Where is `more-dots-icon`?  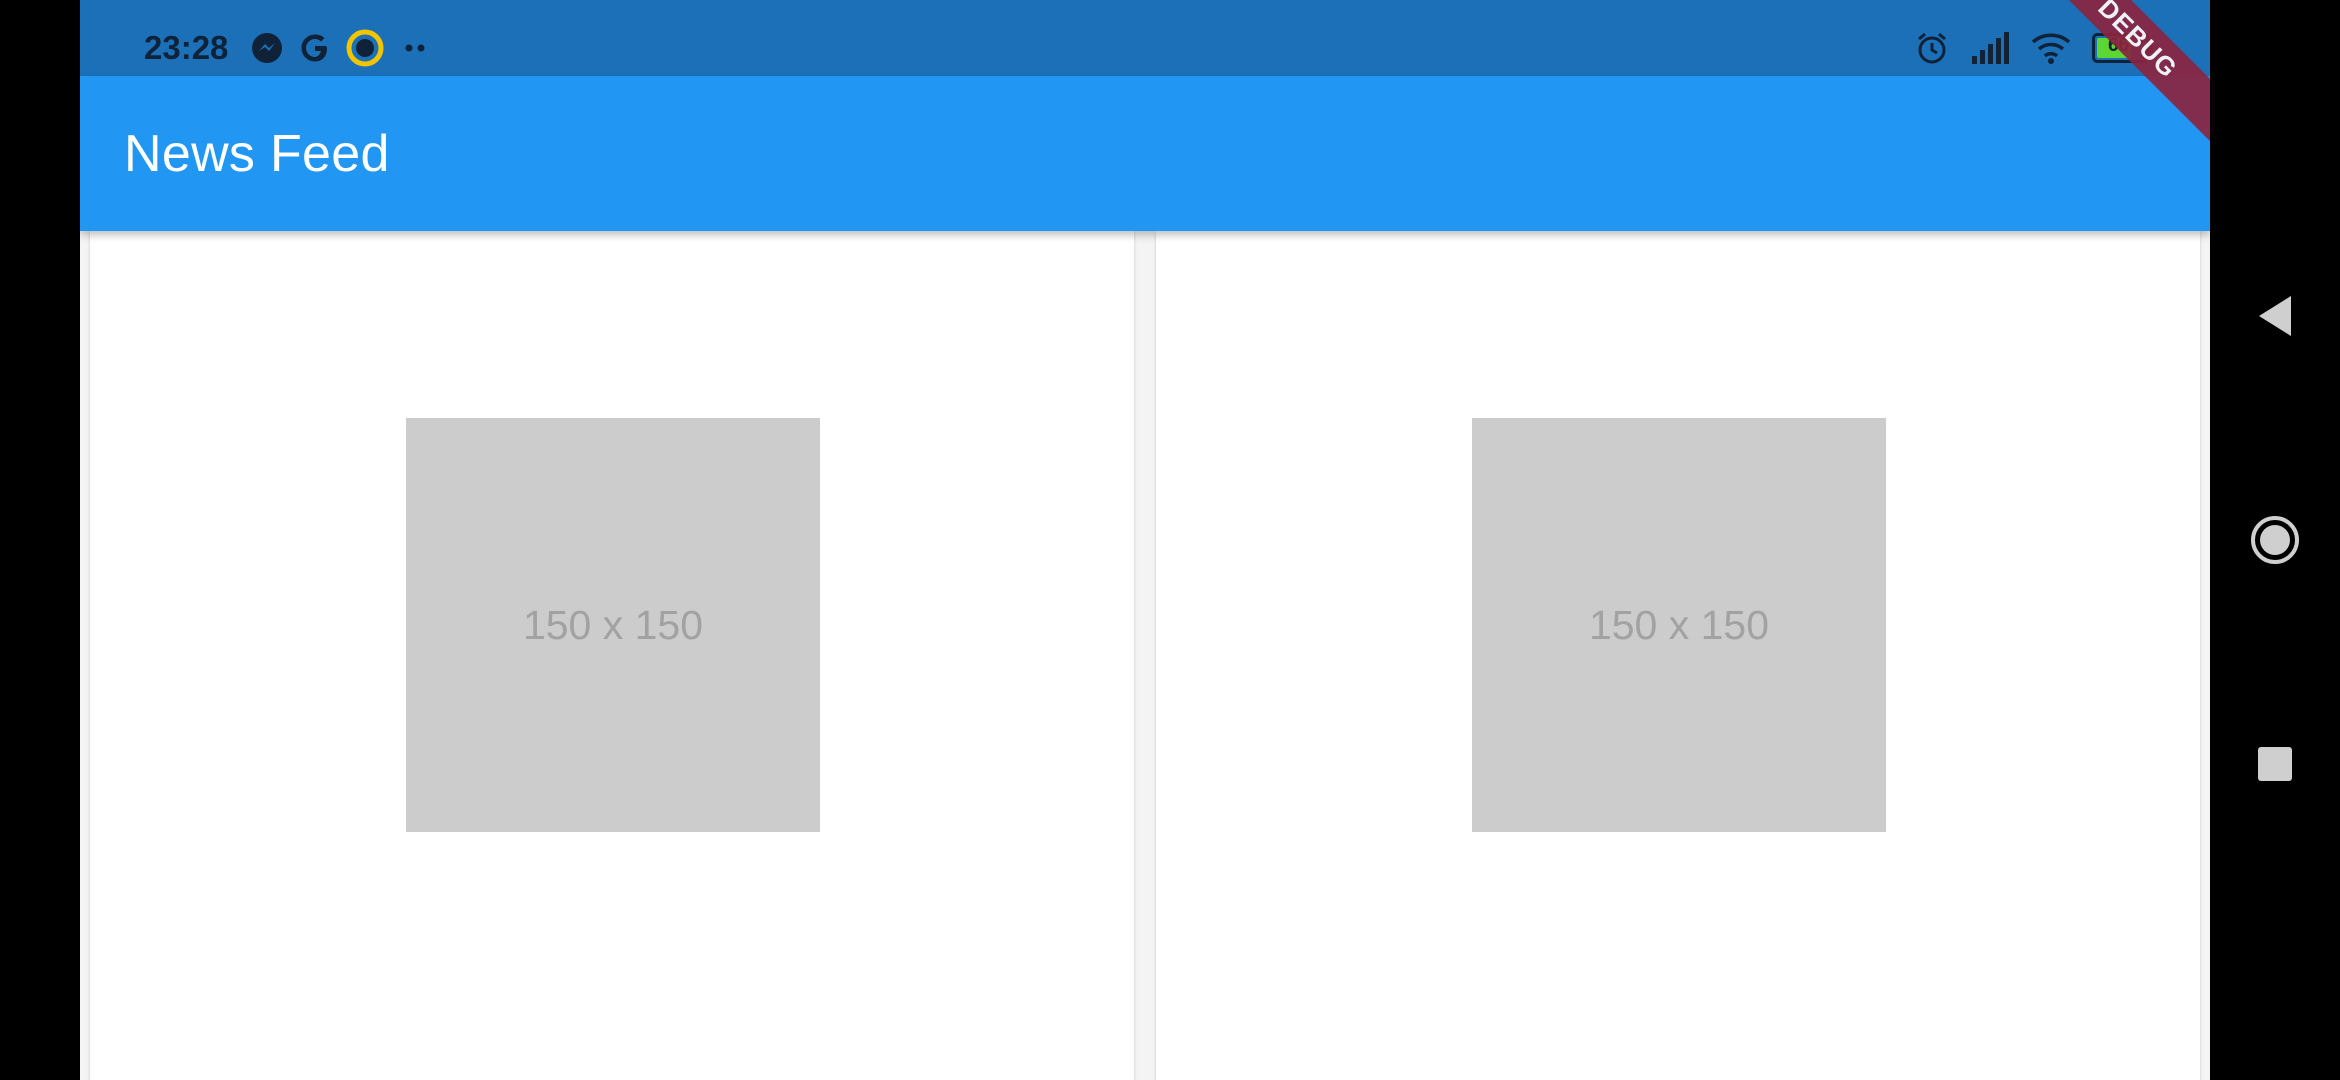 more-dots-icon is located at coordinates (415, 48).